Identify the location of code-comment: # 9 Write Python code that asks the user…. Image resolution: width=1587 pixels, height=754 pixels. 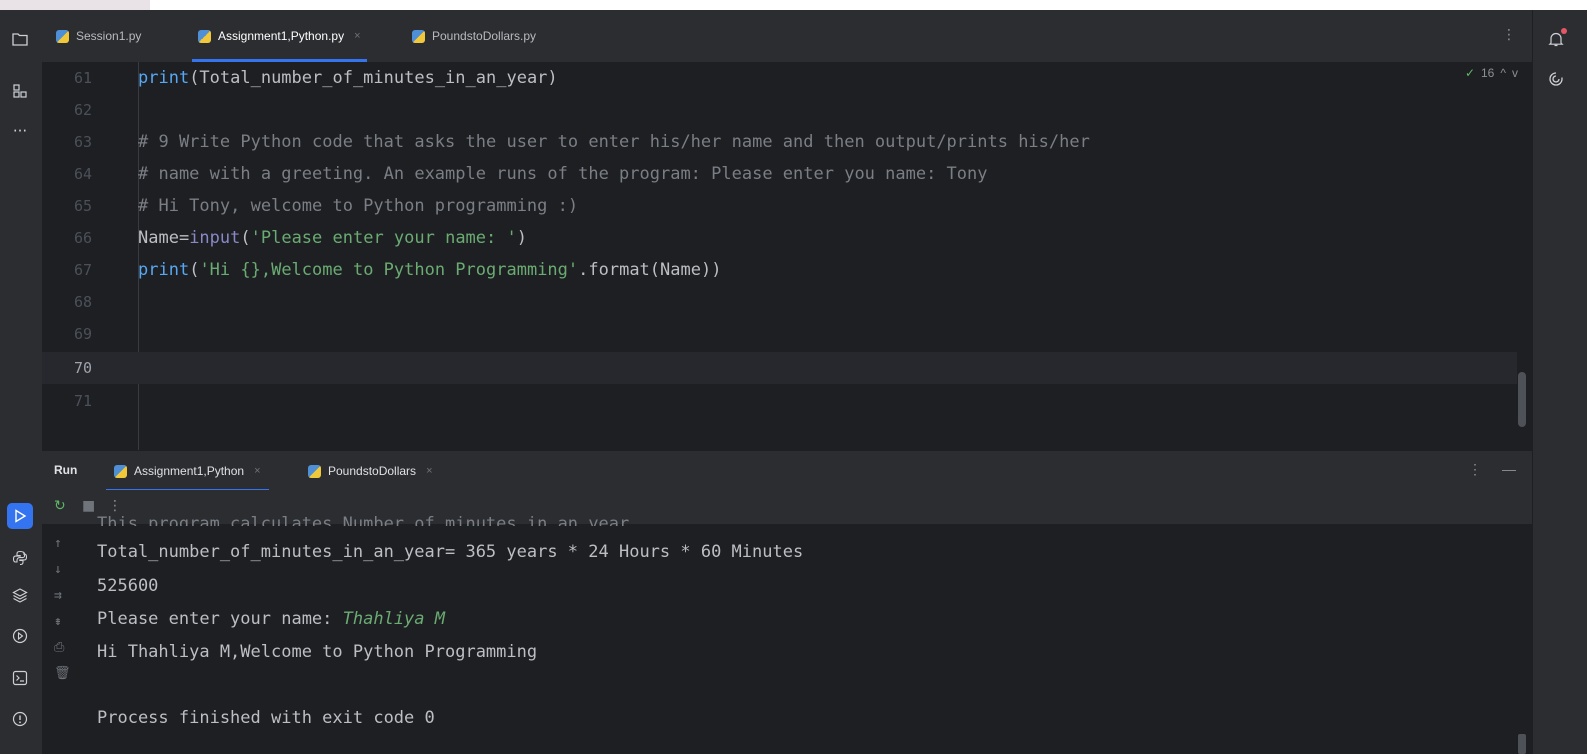
(614, 142).